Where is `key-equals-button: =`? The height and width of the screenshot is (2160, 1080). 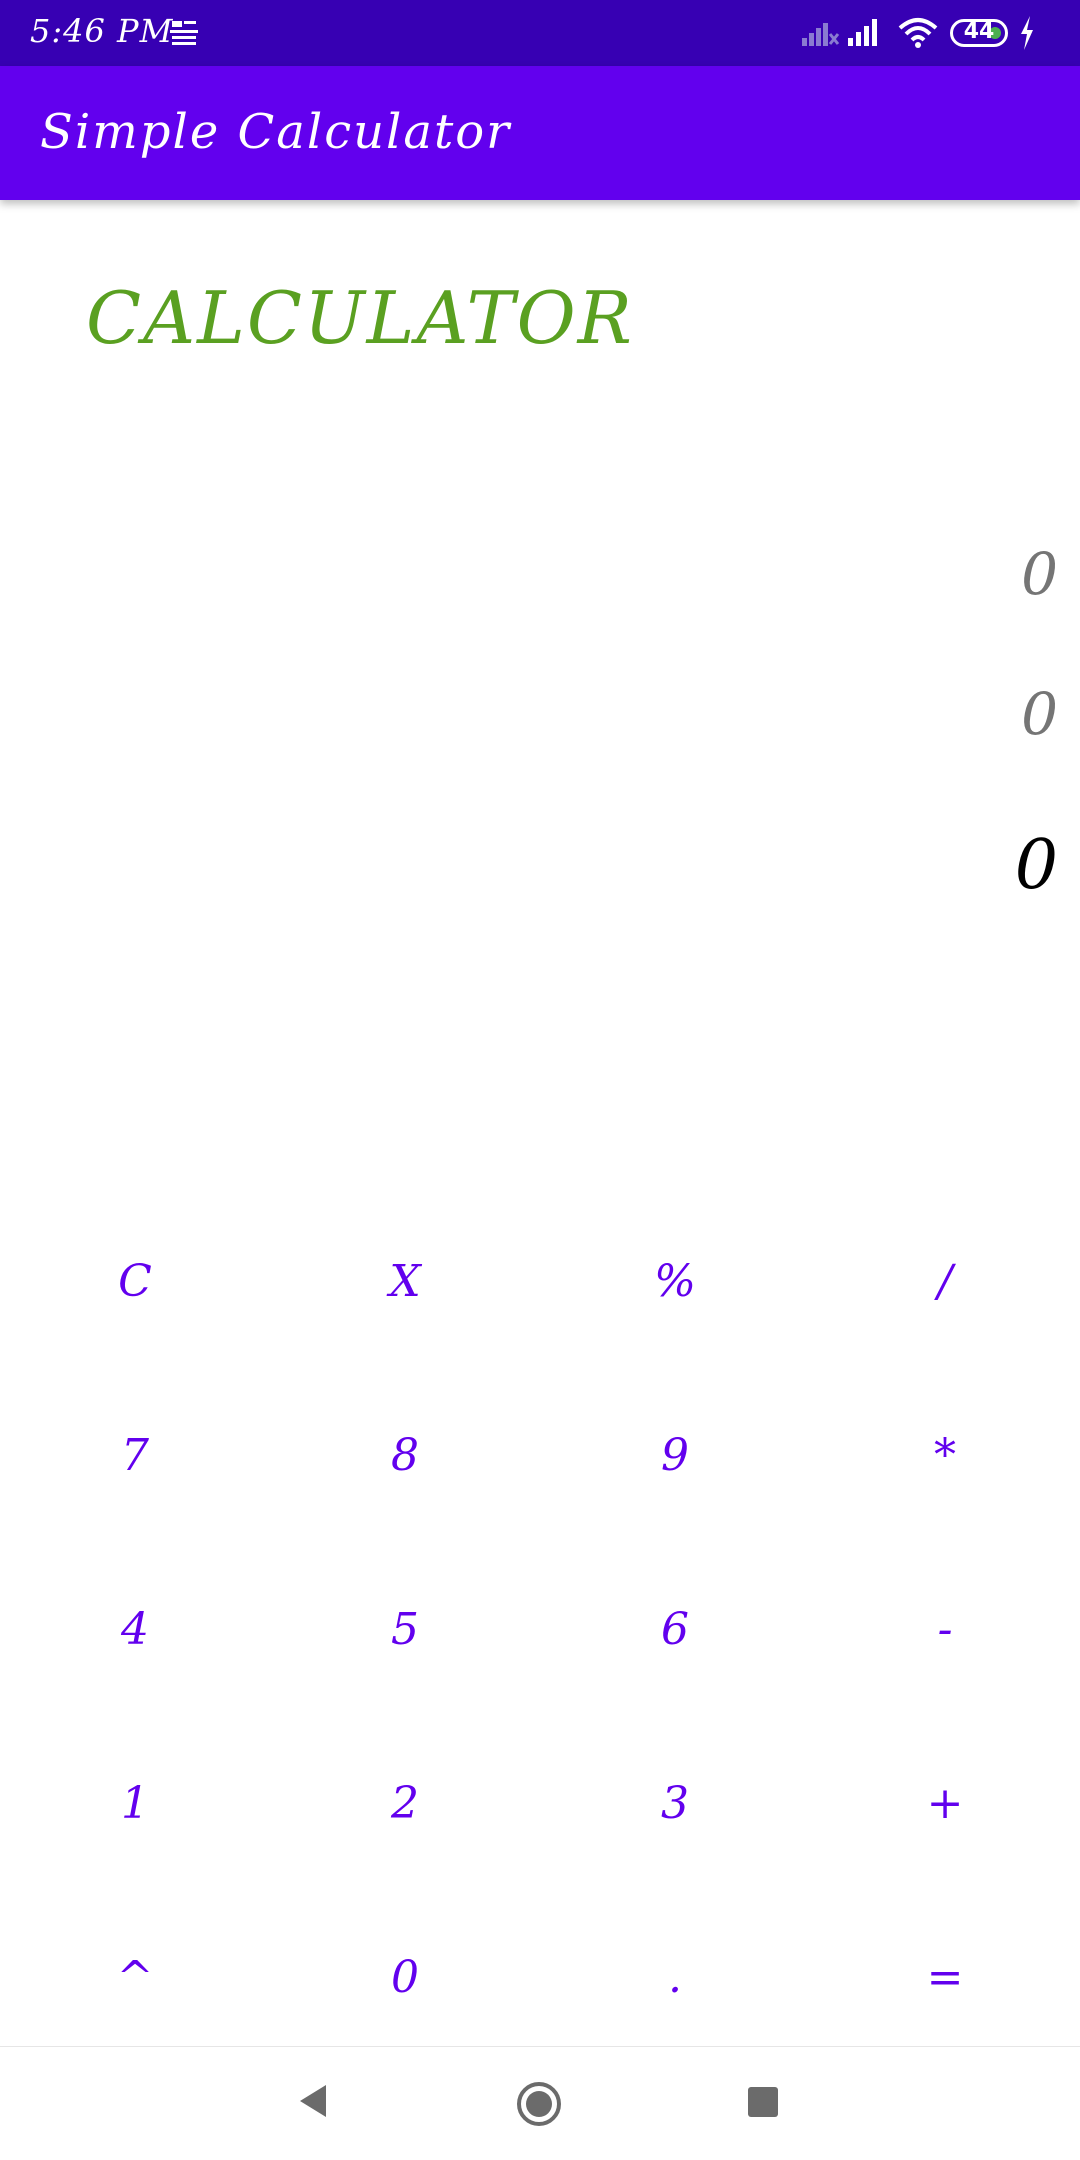 key-equals-button: = is located at coordinates (945, 1983).